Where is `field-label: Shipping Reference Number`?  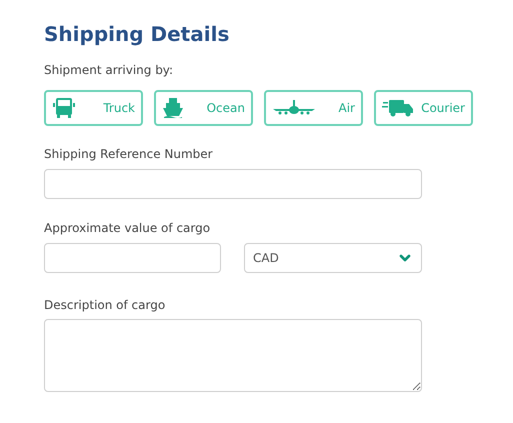
field-label: Shipping Reference Number is located at coordinates (129, 154).